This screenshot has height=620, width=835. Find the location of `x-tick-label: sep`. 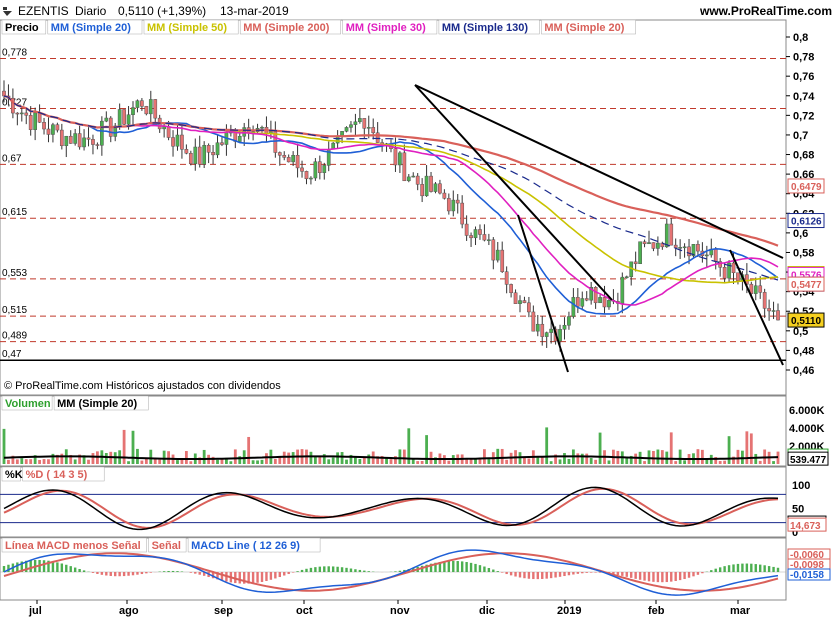

x-tick-label: sep is located at coordinates (223, 611).